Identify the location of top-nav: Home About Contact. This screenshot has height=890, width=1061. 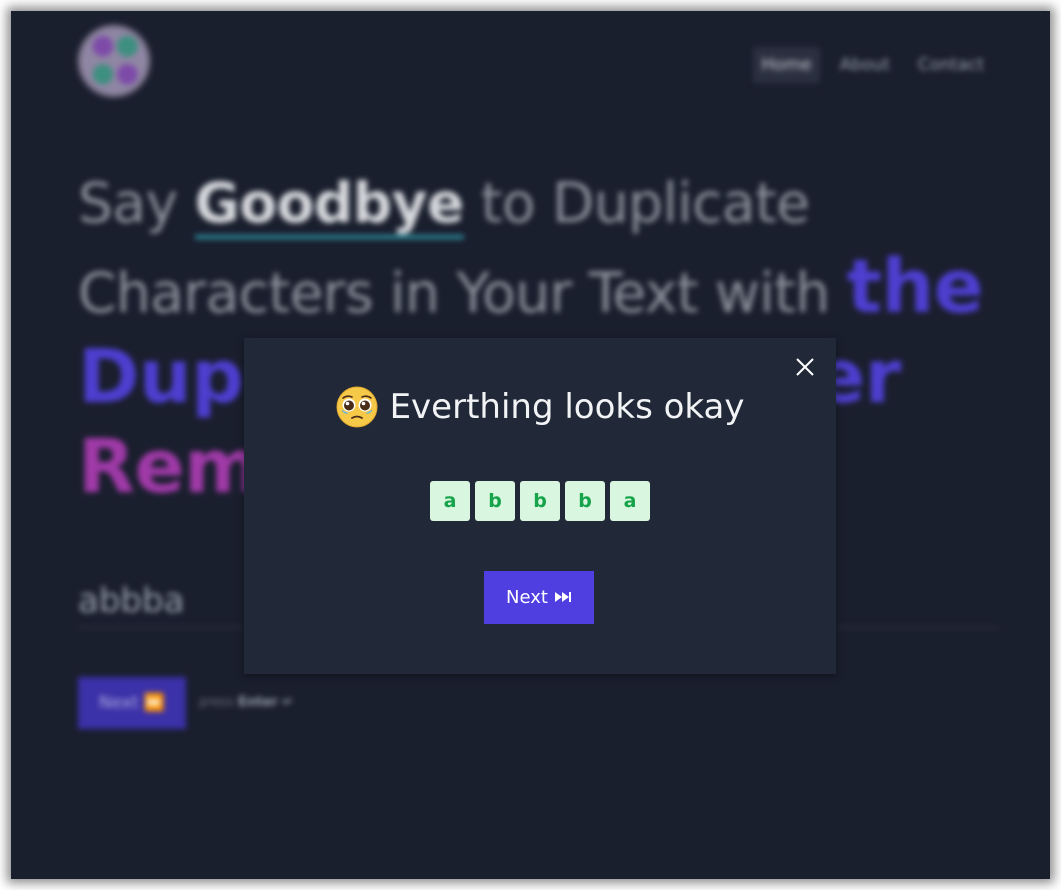
(872, 65).